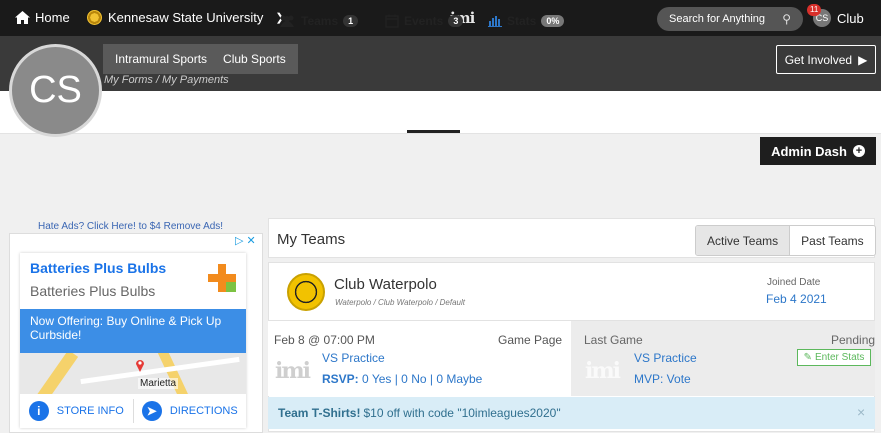 This screenshot has width=881, height=433. I want to click on tab-stats-label: Stats, so click(522, 21).